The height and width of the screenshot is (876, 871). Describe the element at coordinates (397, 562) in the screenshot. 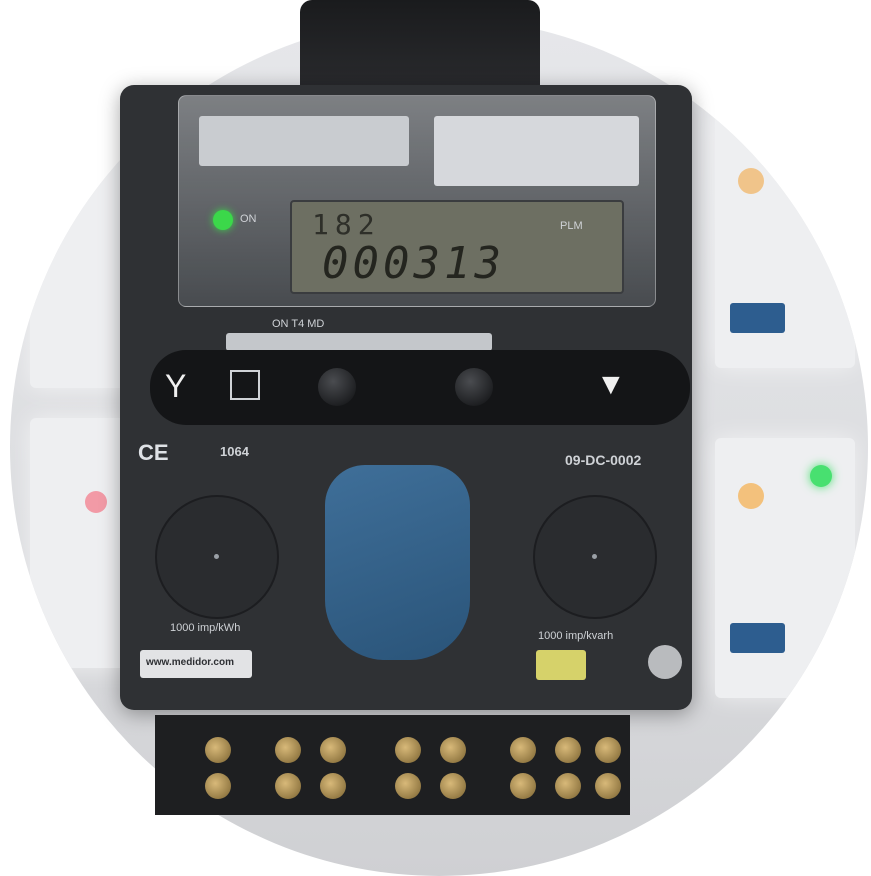

I see `blue-seal-cap` at that location.